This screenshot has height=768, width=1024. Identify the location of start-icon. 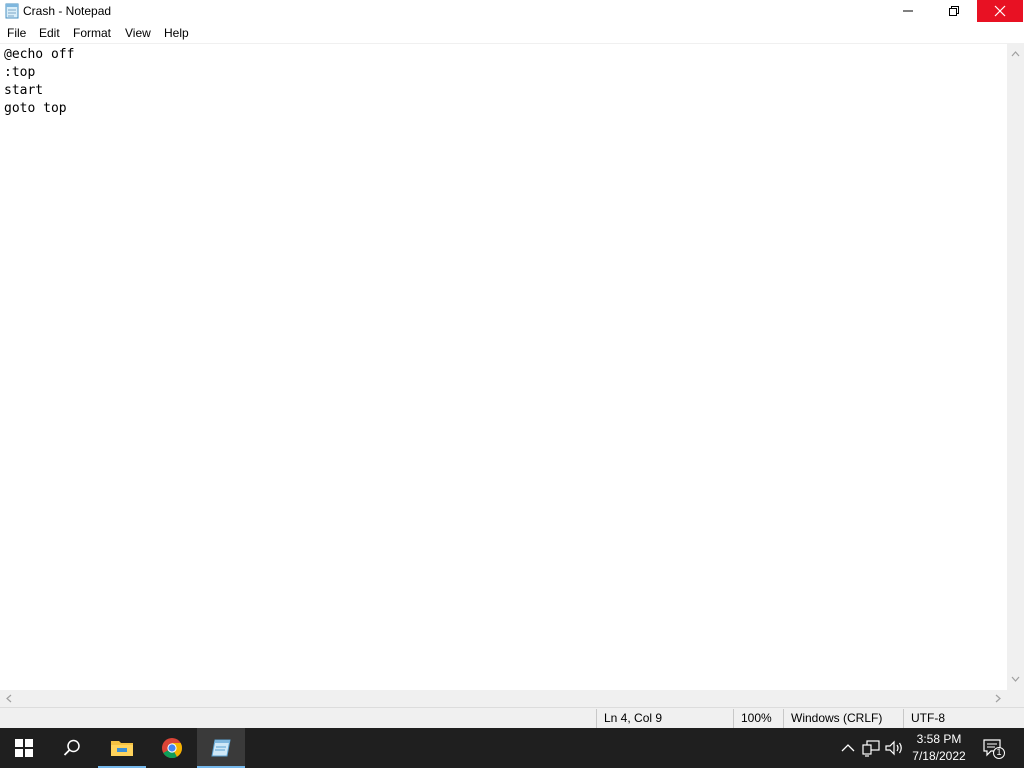
(24, 748).